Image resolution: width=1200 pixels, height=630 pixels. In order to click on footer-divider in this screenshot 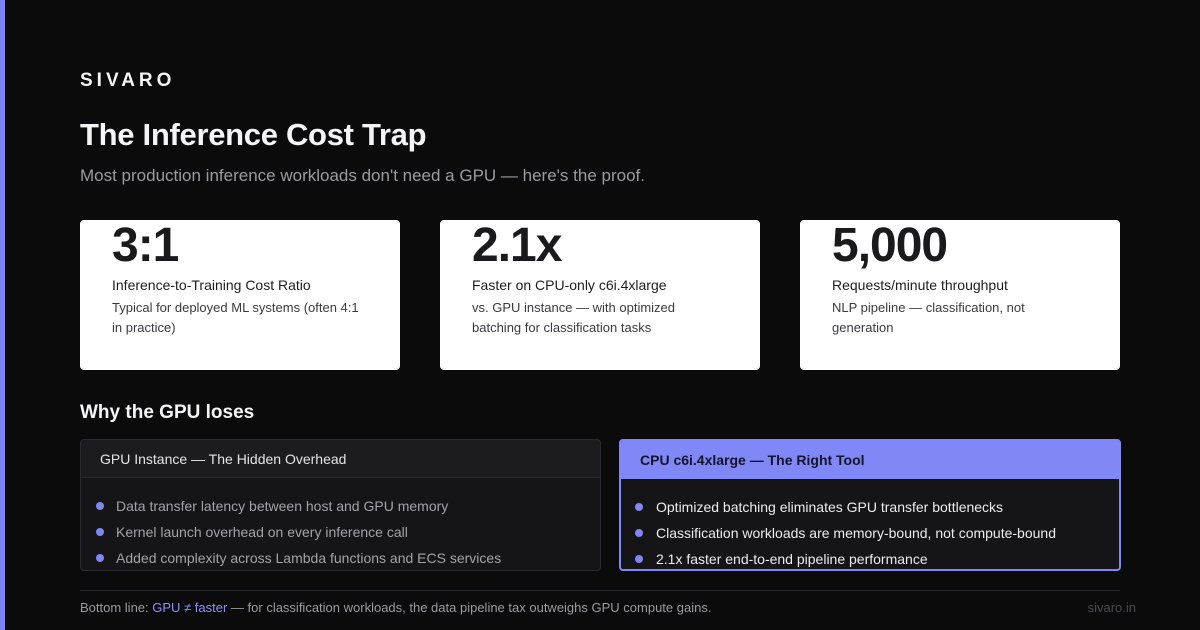, I will do `click(600, 590)`.